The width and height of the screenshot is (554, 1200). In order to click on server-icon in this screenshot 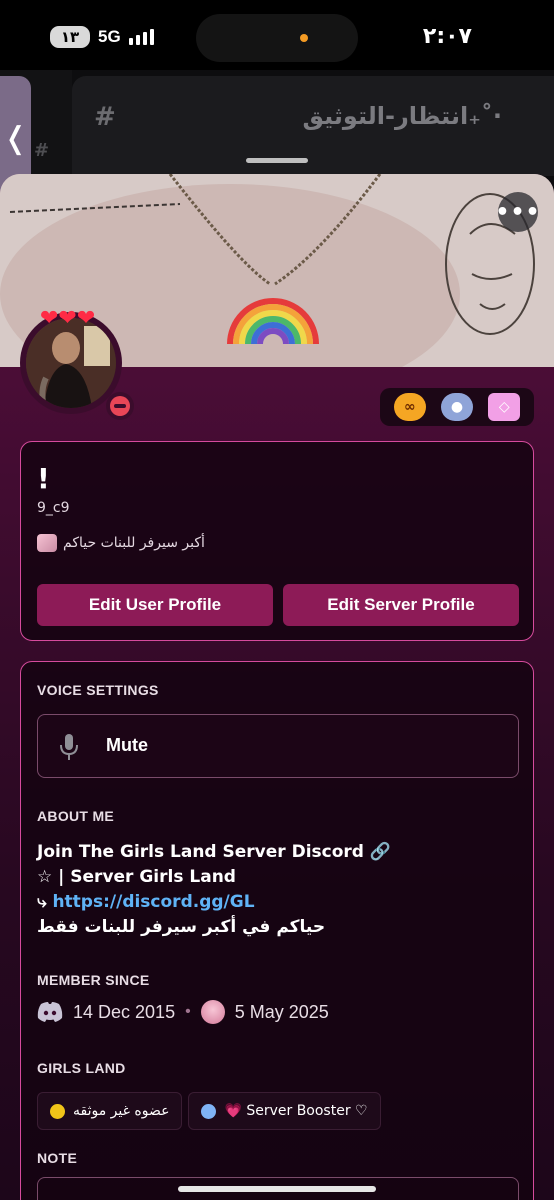, I will do `click(212, 1012)`.